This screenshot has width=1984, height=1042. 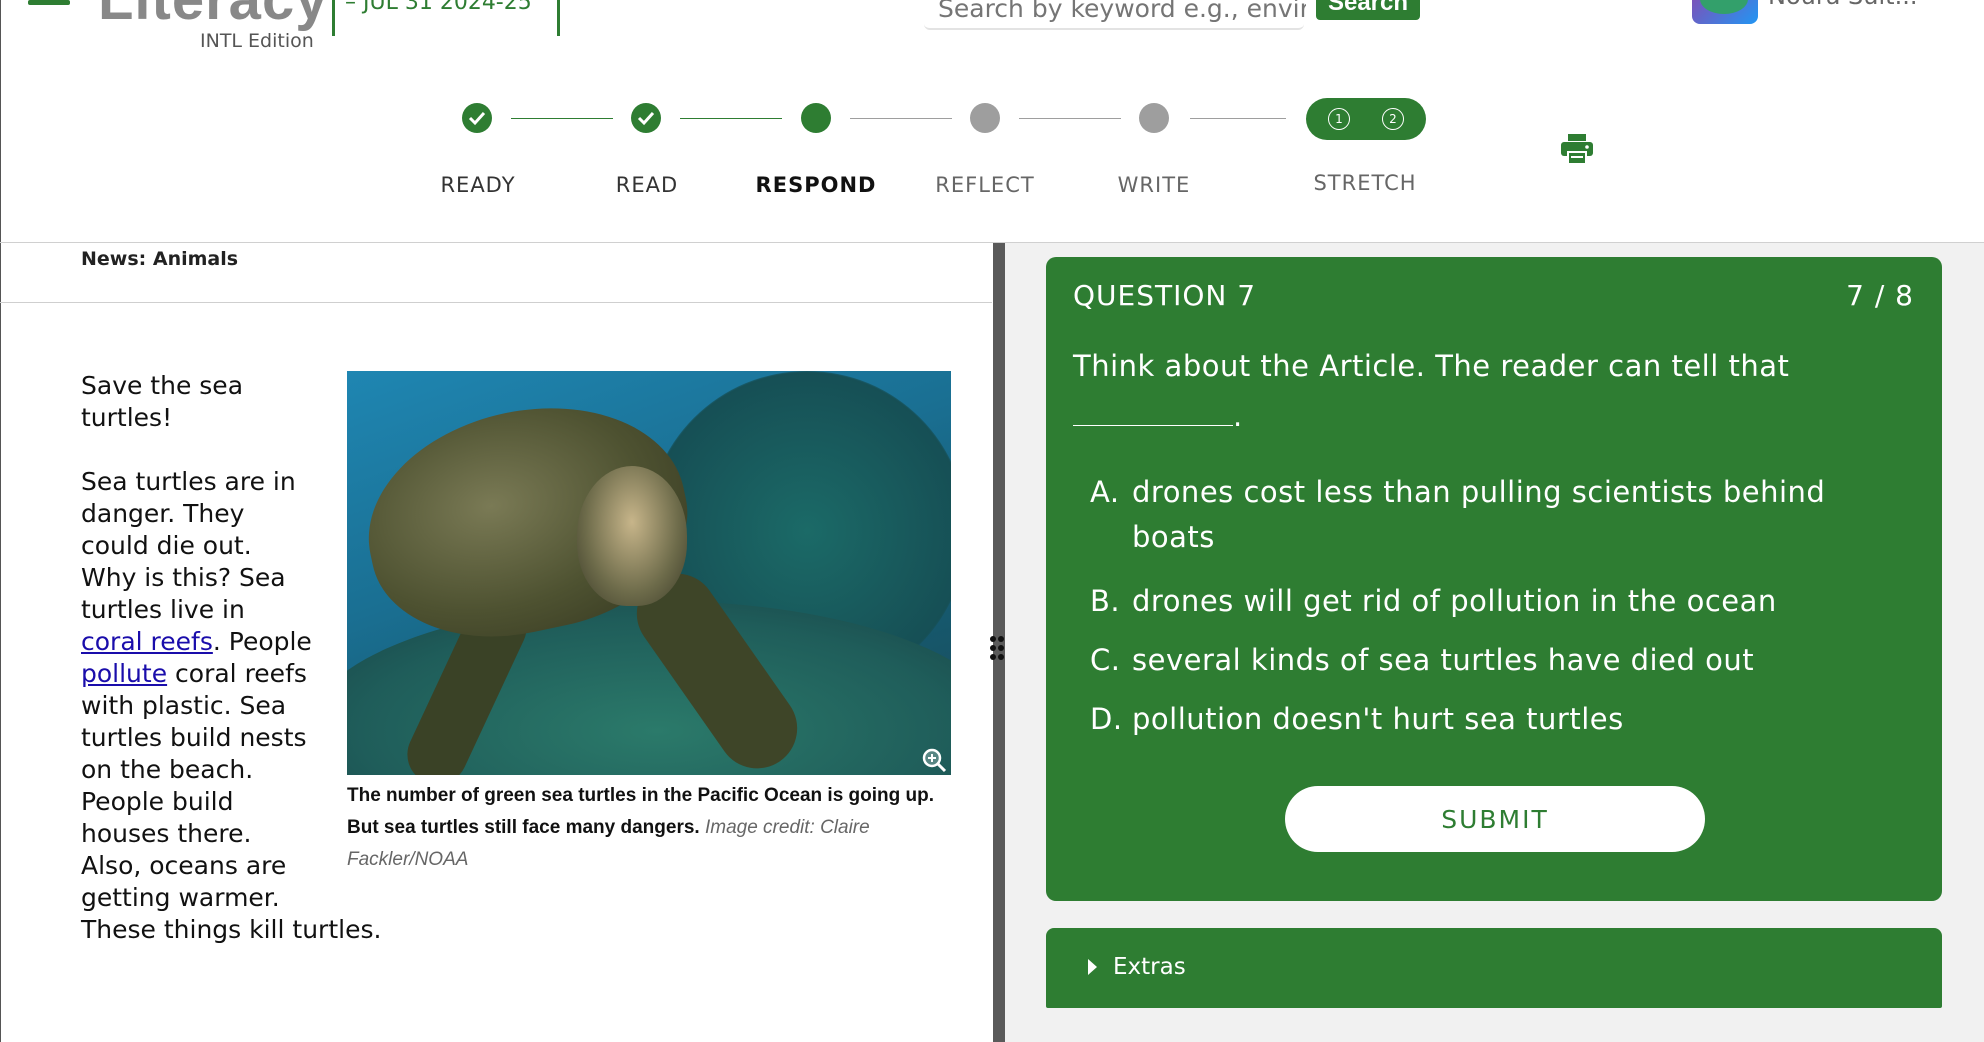 I want to click on question-progress: 7 / 8, so click(x=1880, y=295).